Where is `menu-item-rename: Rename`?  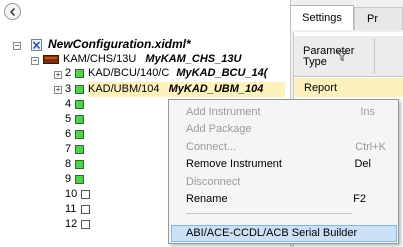 menu-item-rename: Rename is located at coordinates (207, 199).